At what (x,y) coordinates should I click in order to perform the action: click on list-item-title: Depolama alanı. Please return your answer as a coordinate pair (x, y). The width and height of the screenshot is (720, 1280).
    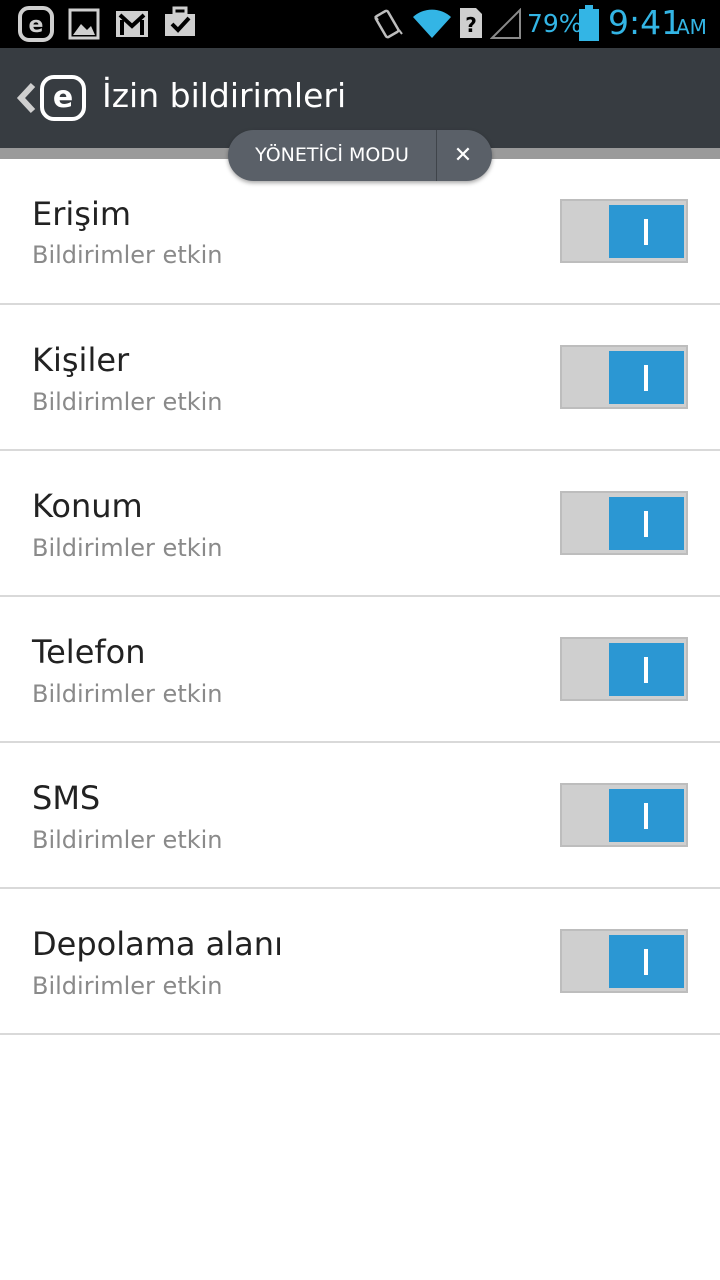
    Looking at the image, I should click on (157, 944).